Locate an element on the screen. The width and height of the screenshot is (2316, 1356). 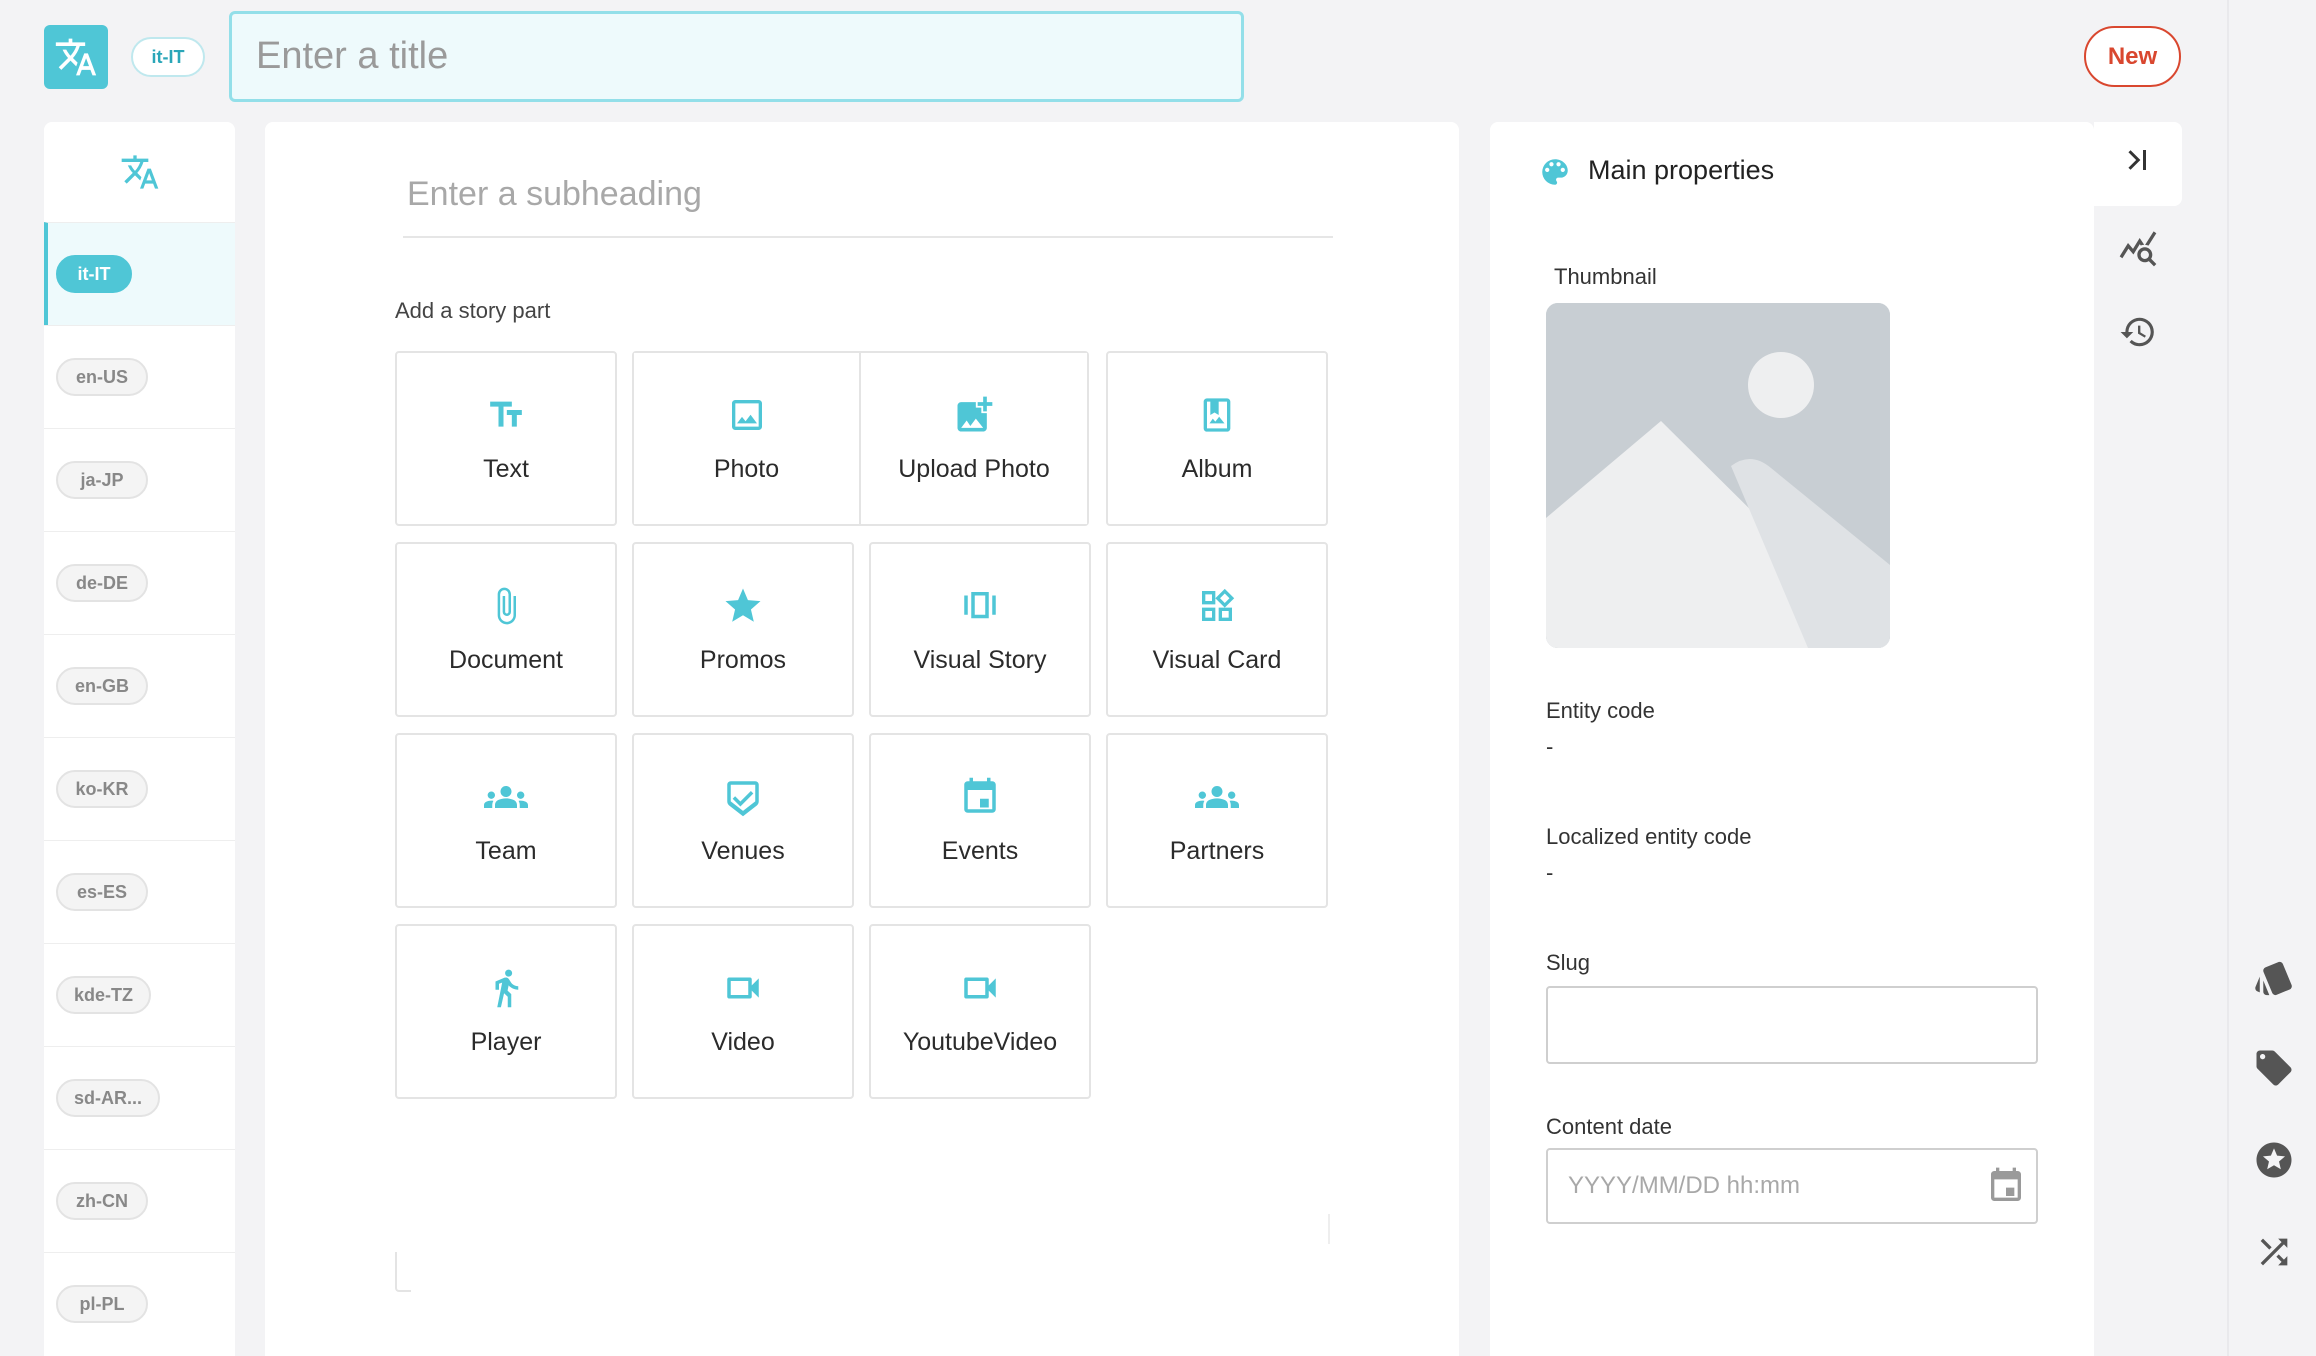
right-rail-divider is located at coordinates (2228, 678).